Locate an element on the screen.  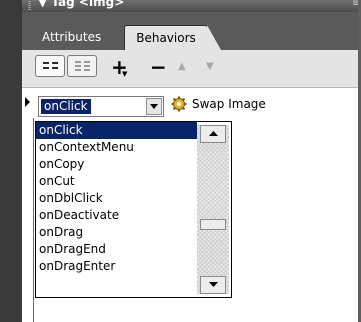
chevron-down-icon is located at coordinates (154, 106).